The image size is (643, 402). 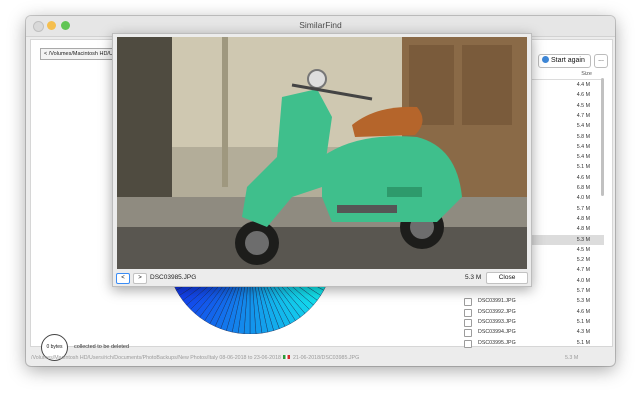 I want to click on photo-size: 5.3 M, so click(x=473, y=277).